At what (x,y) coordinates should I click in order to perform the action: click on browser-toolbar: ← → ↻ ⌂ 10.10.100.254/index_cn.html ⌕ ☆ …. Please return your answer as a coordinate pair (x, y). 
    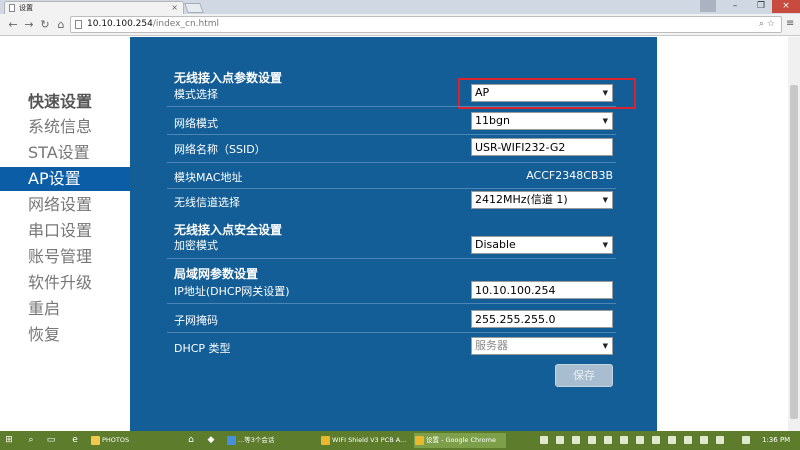
    Looking at the image, I should click on (400, 25).